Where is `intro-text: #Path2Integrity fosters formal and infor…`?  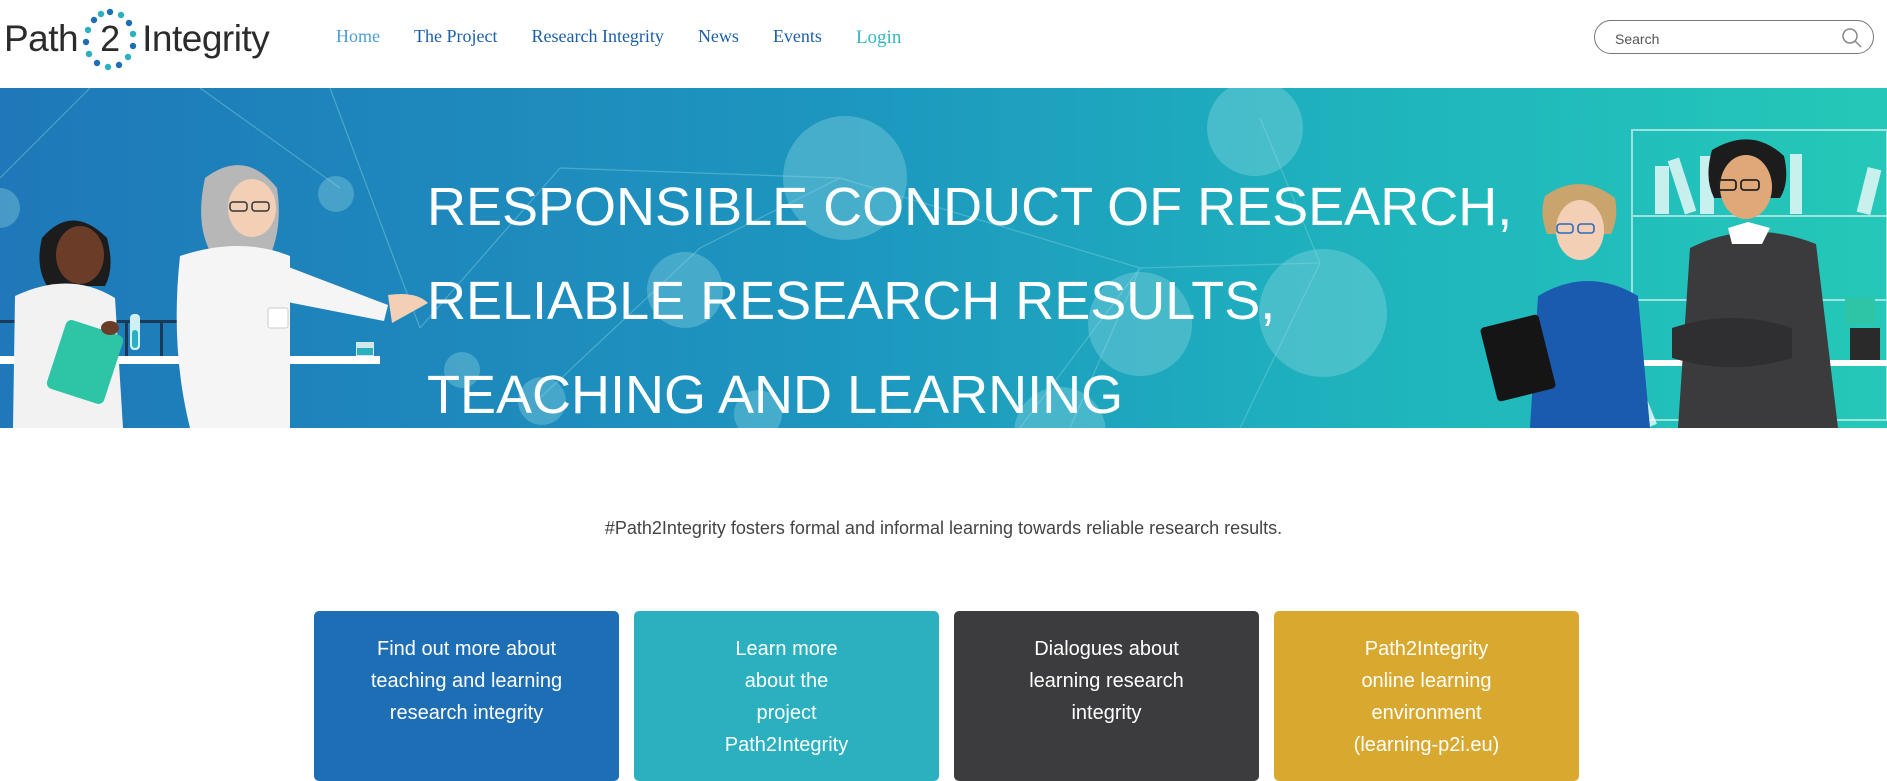 intro-text: #Path2Integrity fosters formal and infor… is located at coordinates (943, 528).